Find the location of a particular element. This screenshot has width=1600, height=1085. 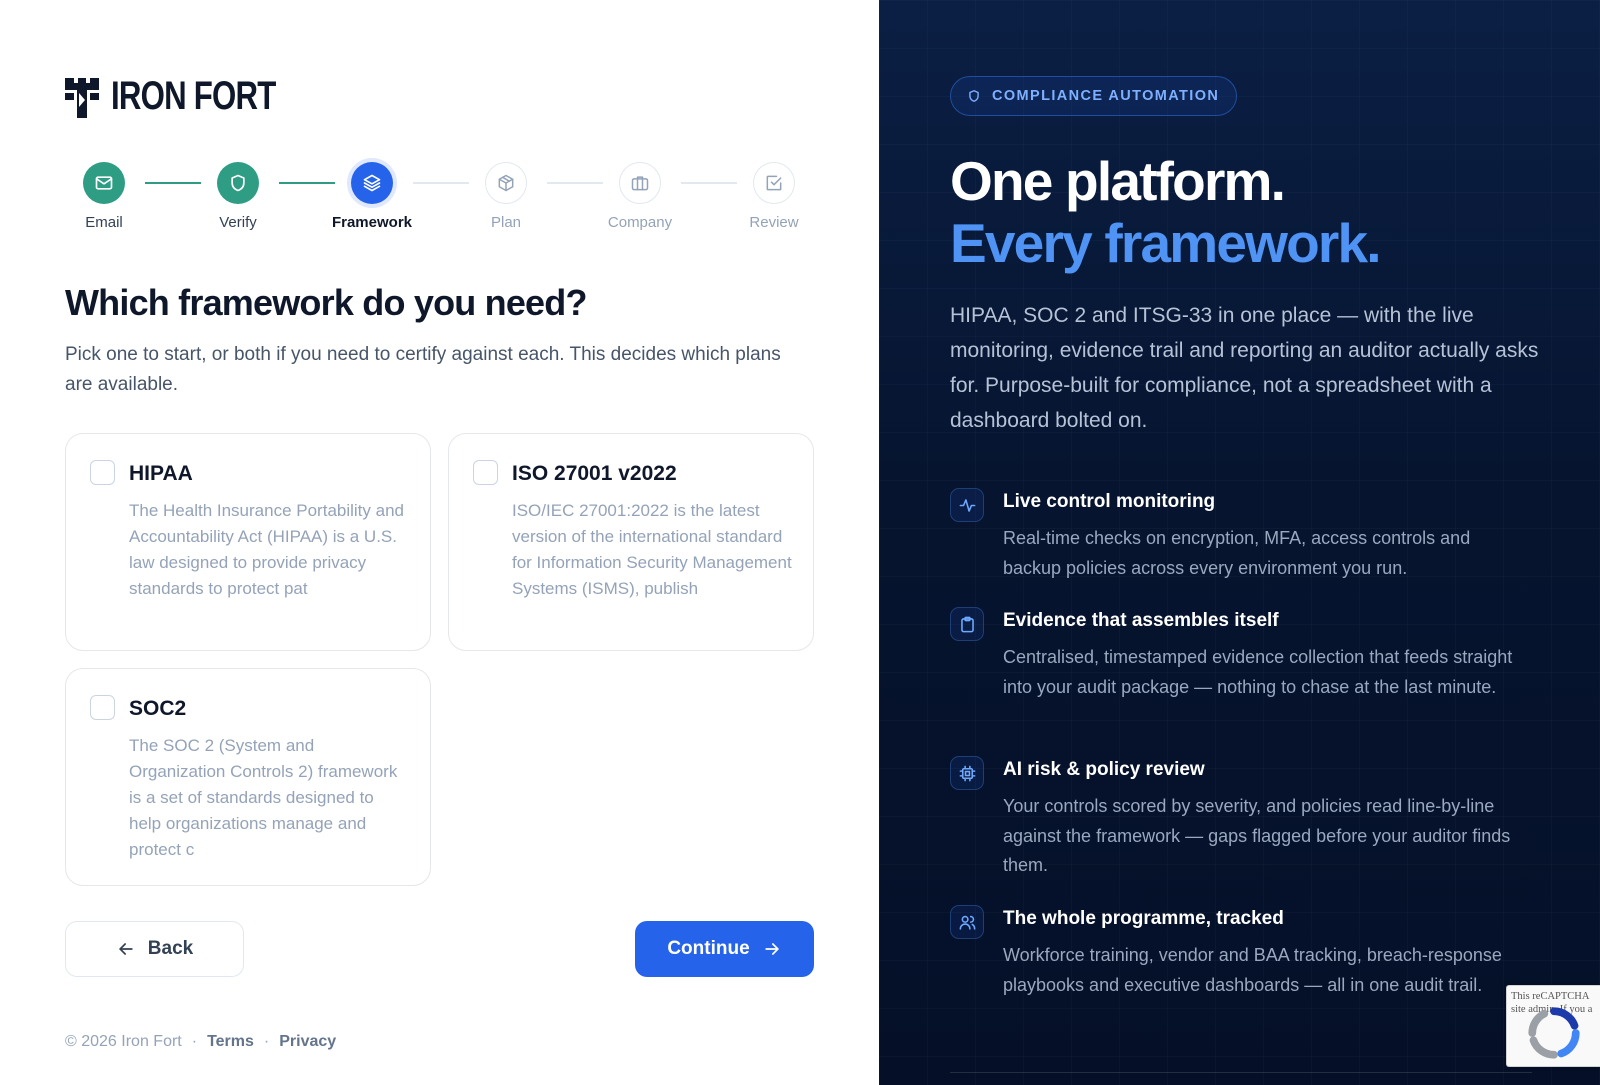

promo-headline: One platform. Every framework. is located at coordinates (1166, 212).